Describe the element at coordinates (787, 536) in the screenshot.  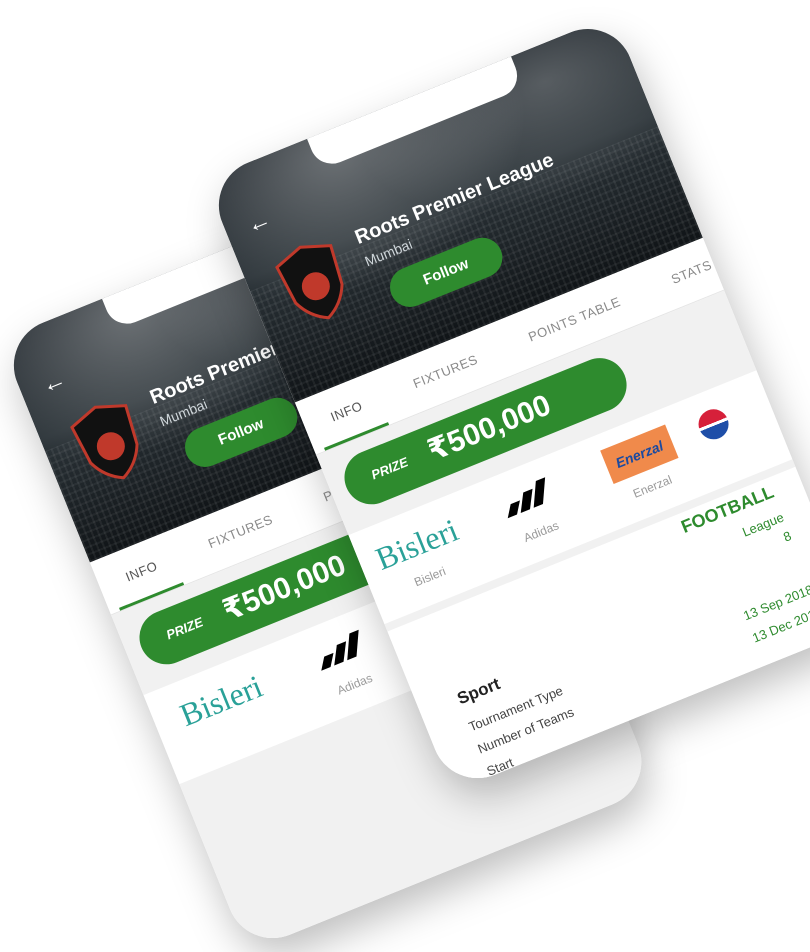
I see `teams-count-value: 8` at that location.